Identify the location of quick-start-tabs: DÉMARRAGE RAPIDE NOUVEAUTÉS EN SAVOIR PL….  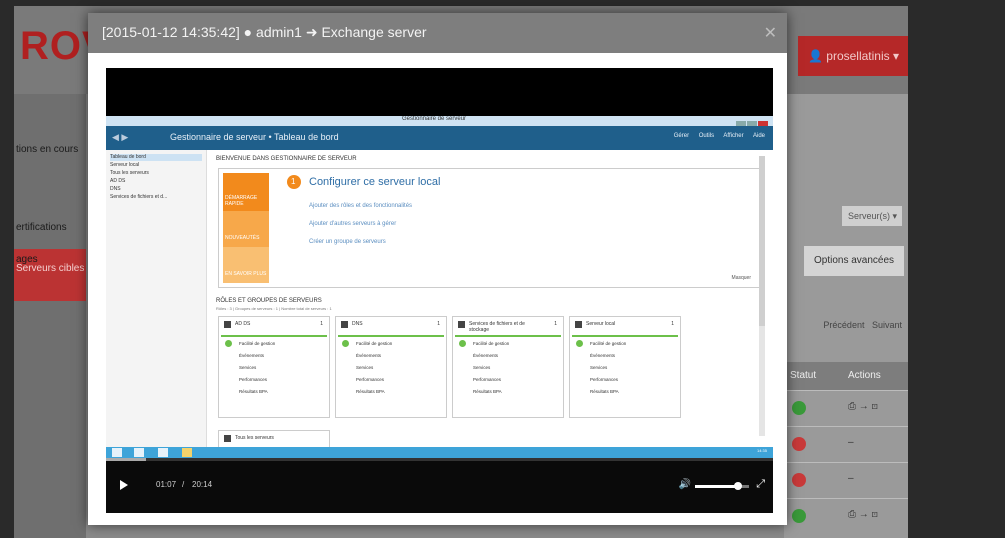
(246, 228).